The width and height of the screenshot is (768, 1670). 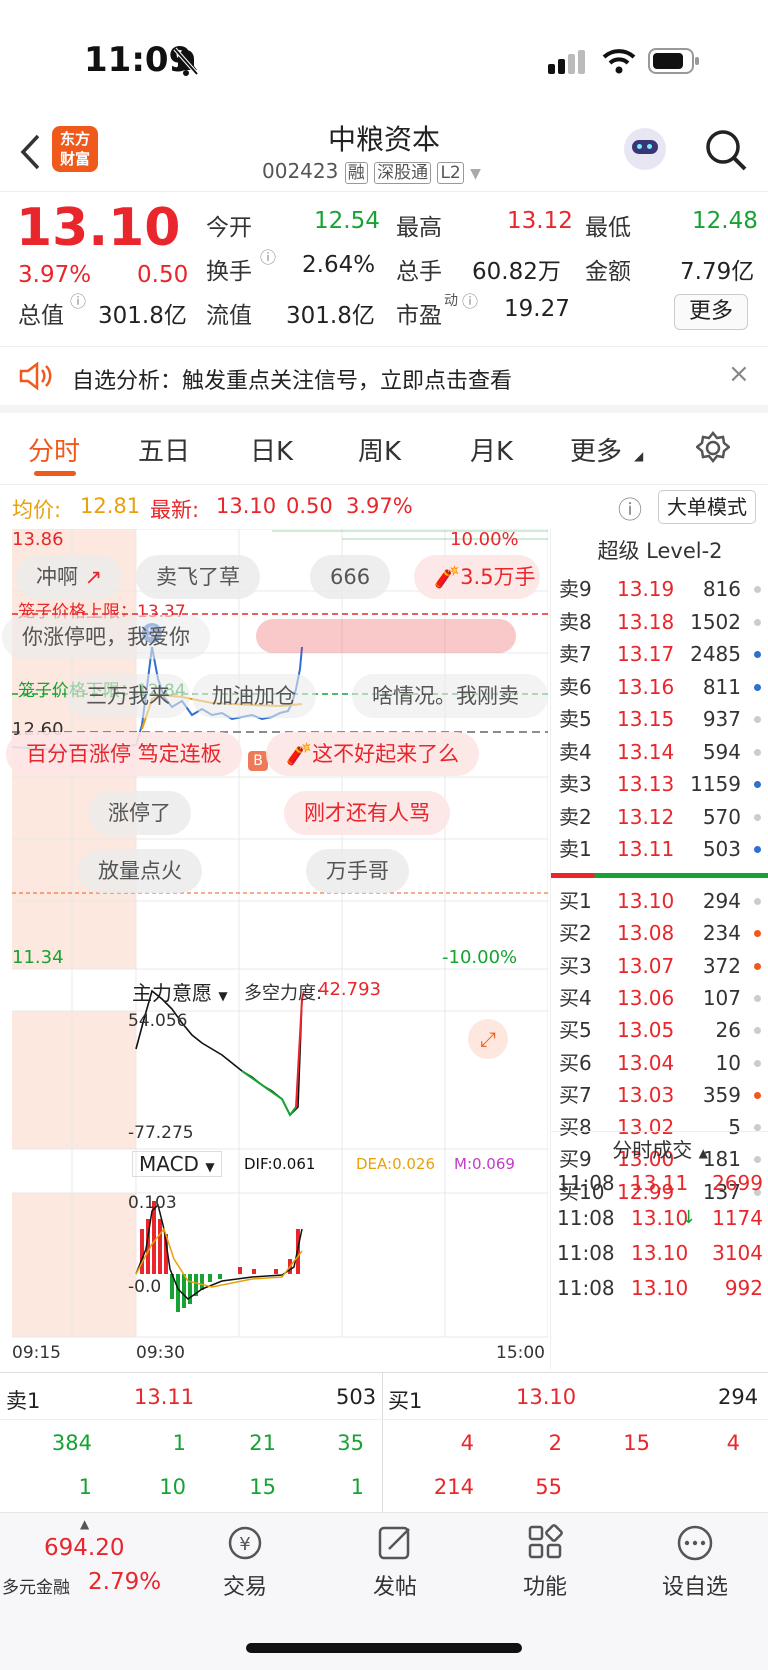 What do you see at coordinates (645, 149) in the screenshot?
I see `robot-assistant-icon` at bounding box center [645, 149].